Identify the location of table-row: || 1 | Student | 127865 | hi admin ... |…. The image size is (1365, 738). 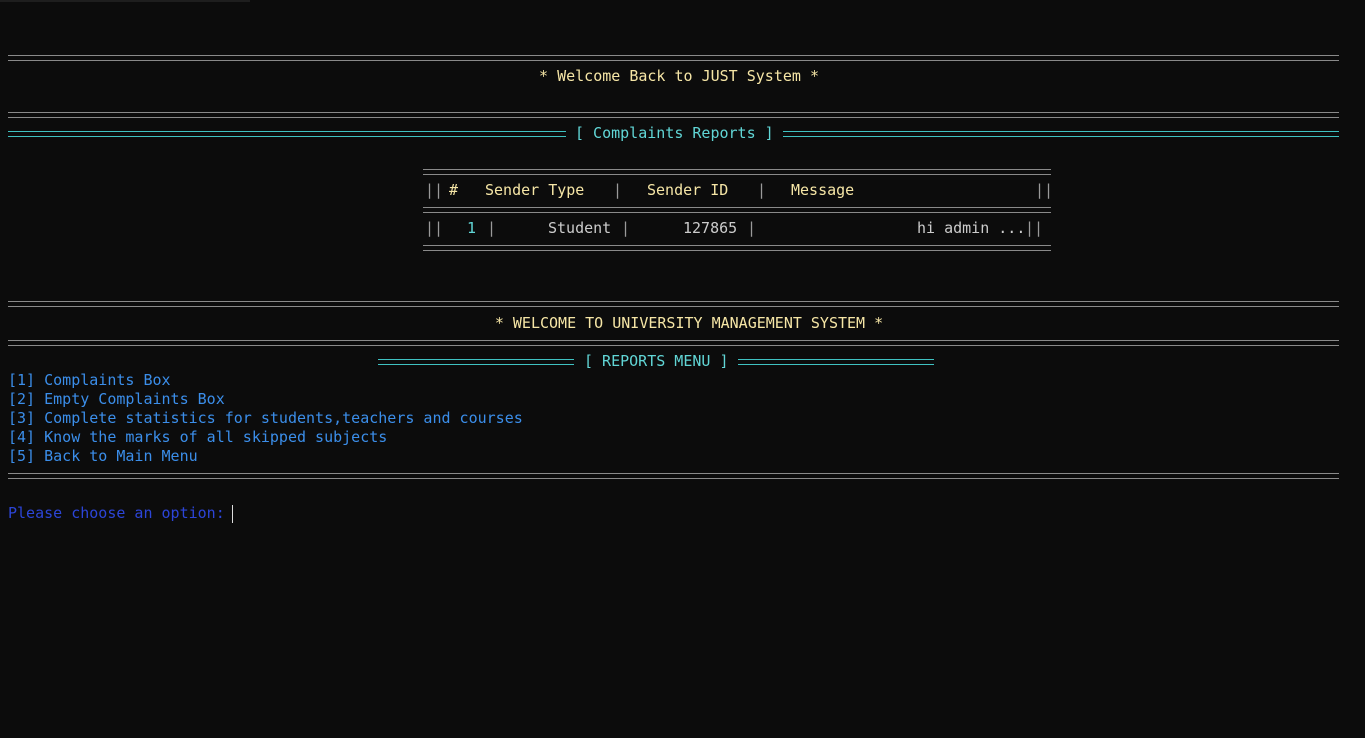
(737, 228).